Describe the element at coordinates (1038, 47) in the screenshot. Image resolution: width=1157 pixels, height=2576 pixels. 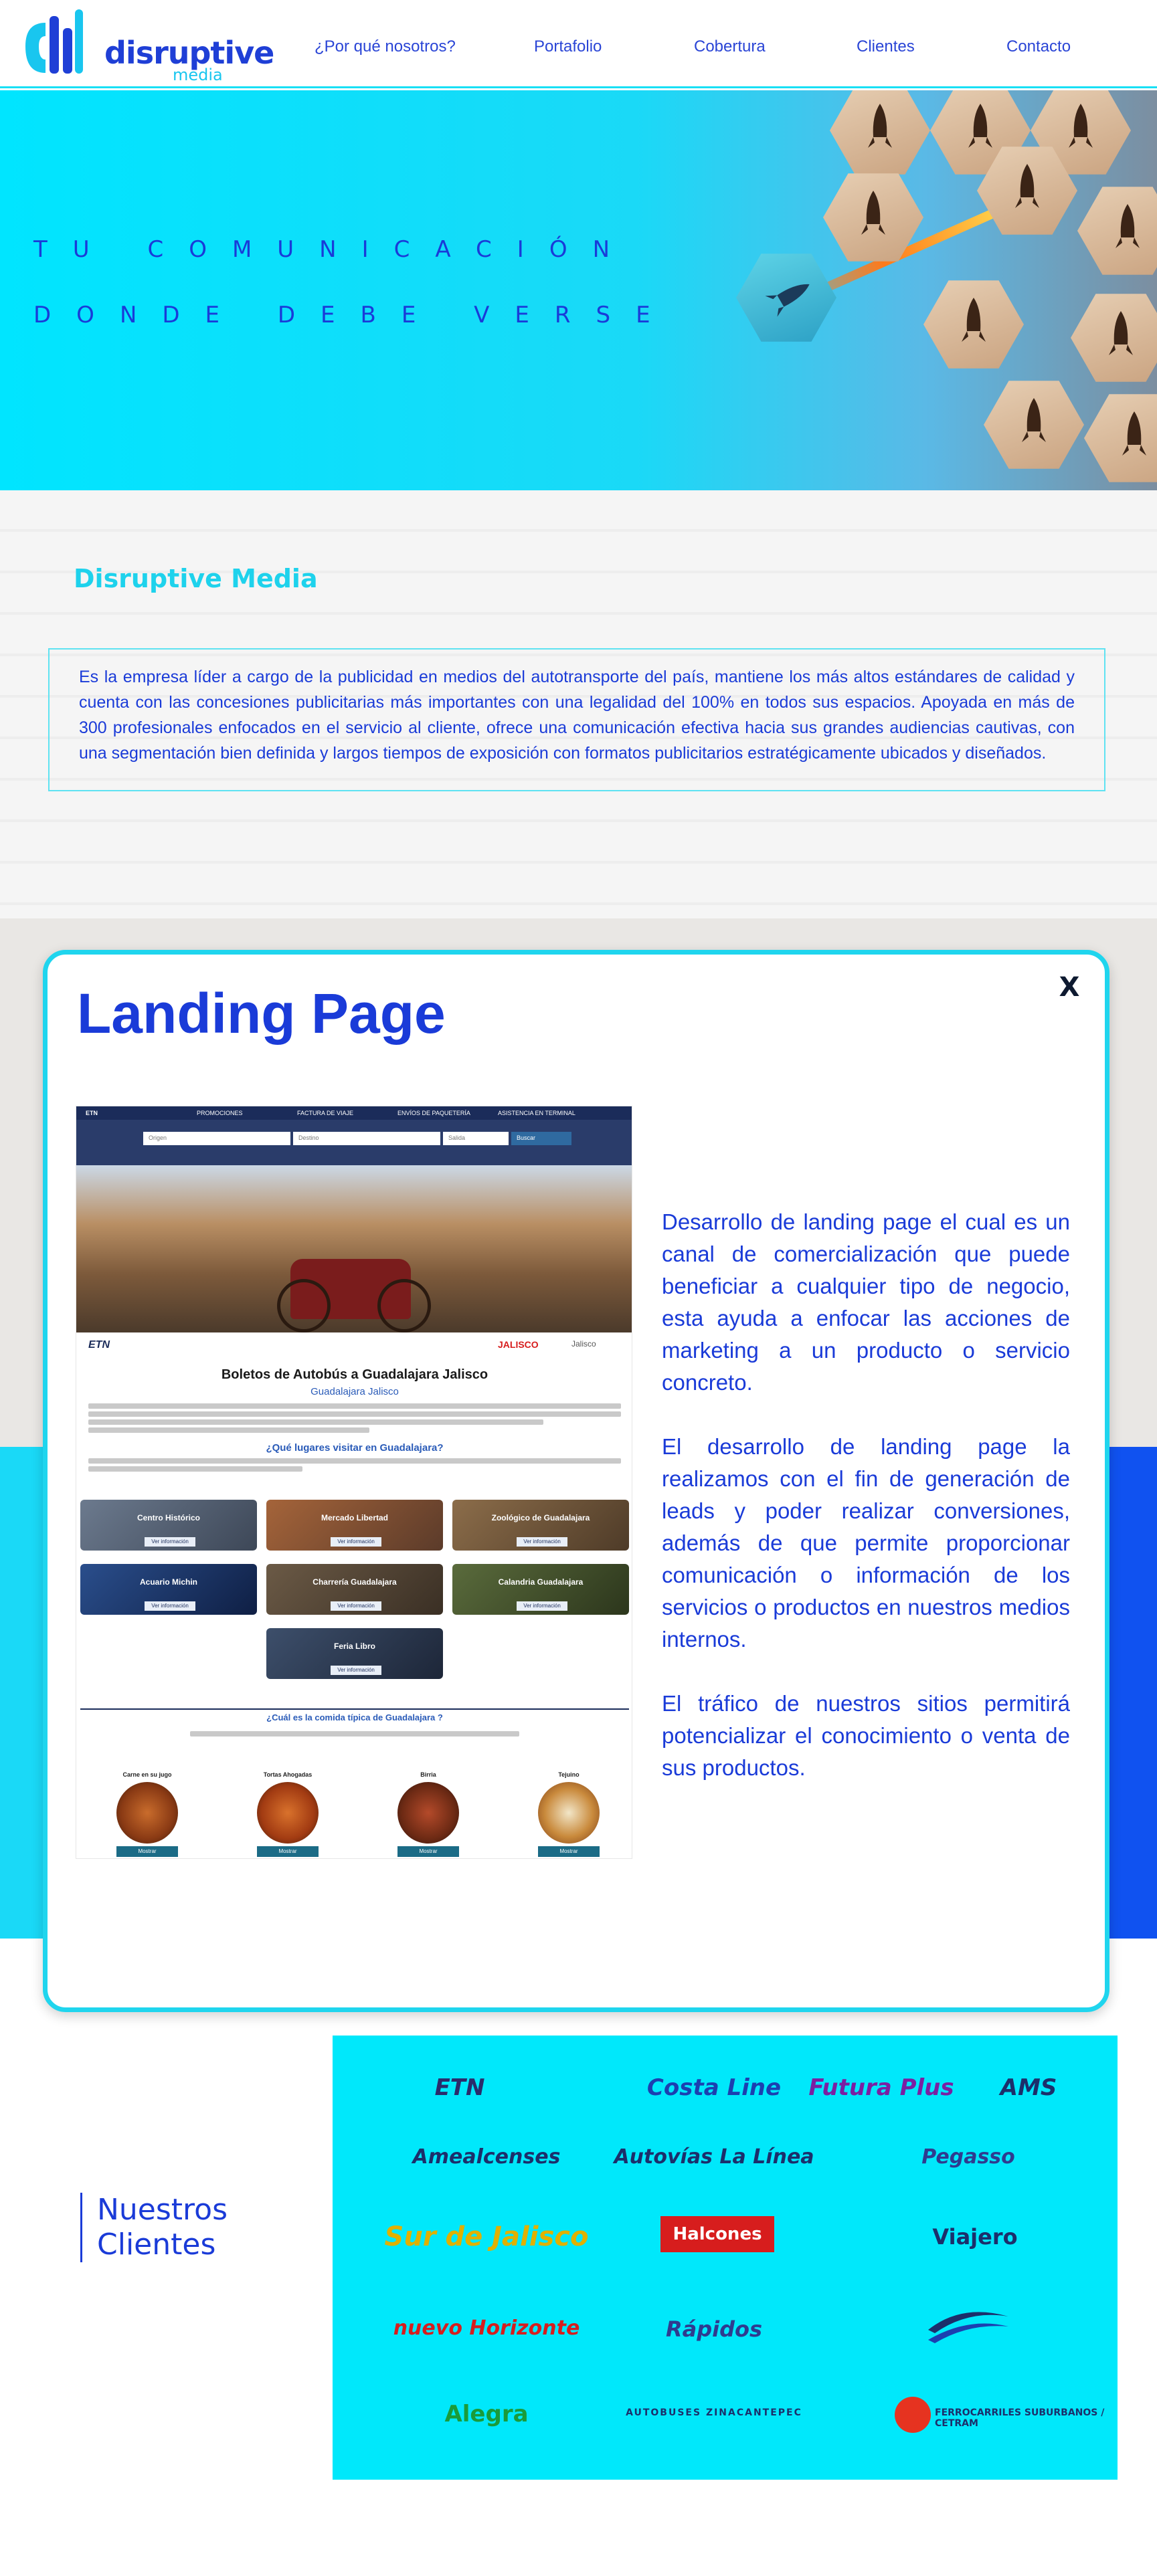
I see `nav-contact: Contacto` at that location.